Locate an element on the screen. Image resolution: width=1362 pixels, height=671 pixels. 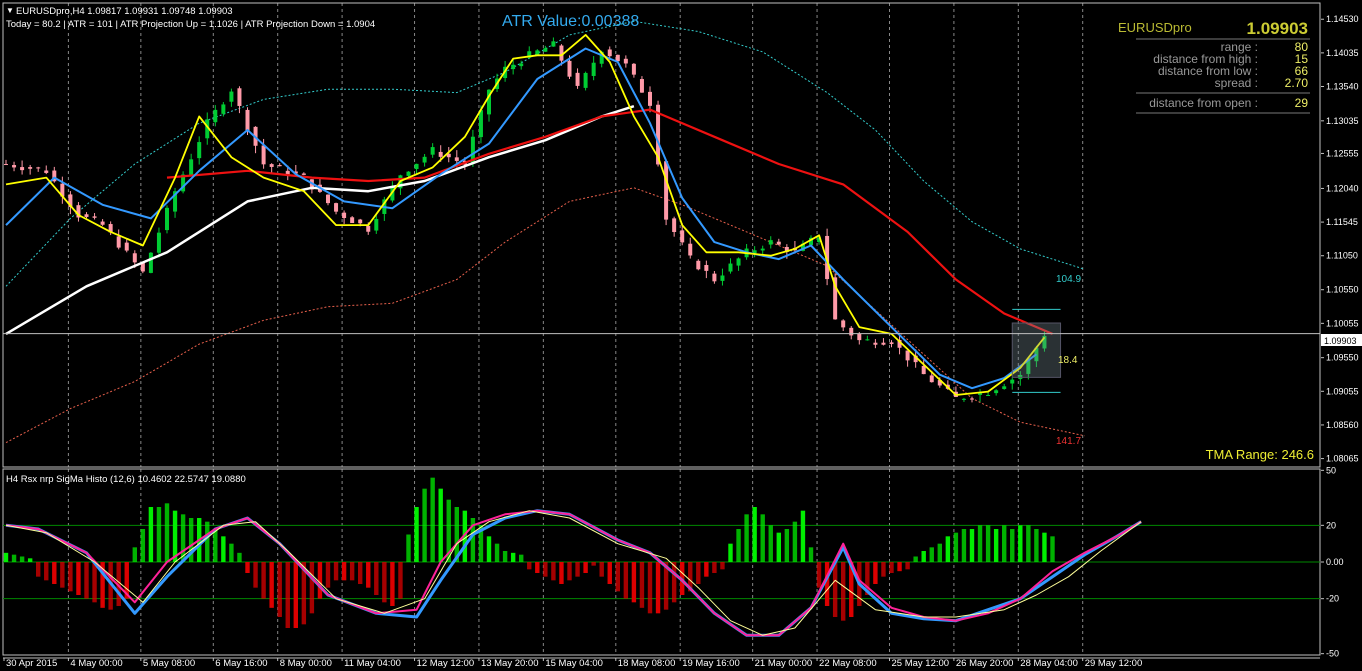
x-tick-label: 21 May 00:00 is located at coordinates (784, 663).